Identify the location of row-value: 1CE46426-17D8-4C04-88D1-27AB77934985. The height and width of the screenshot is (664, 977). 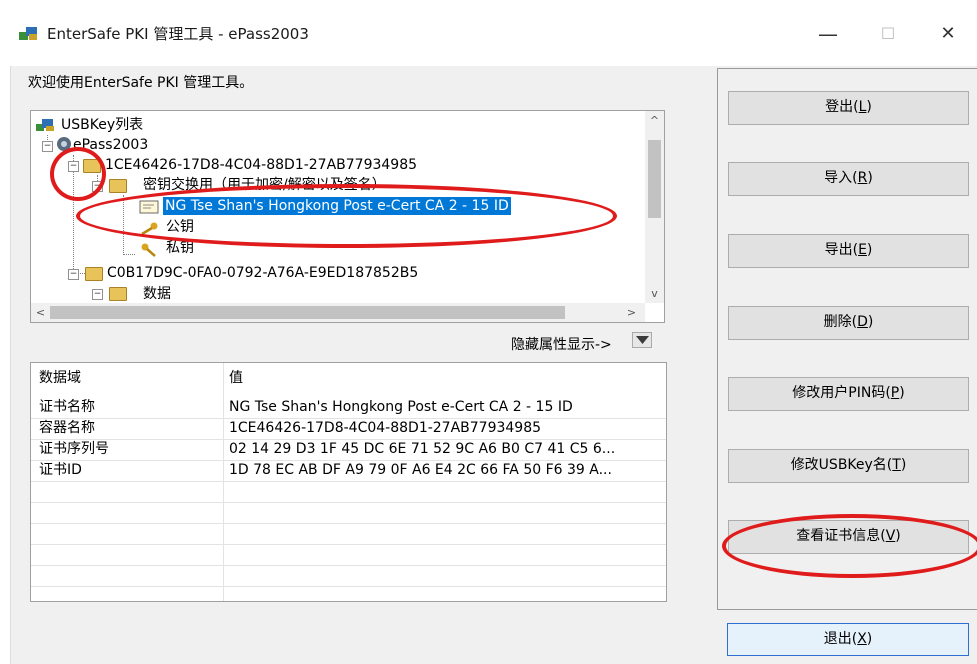
(385, 428).